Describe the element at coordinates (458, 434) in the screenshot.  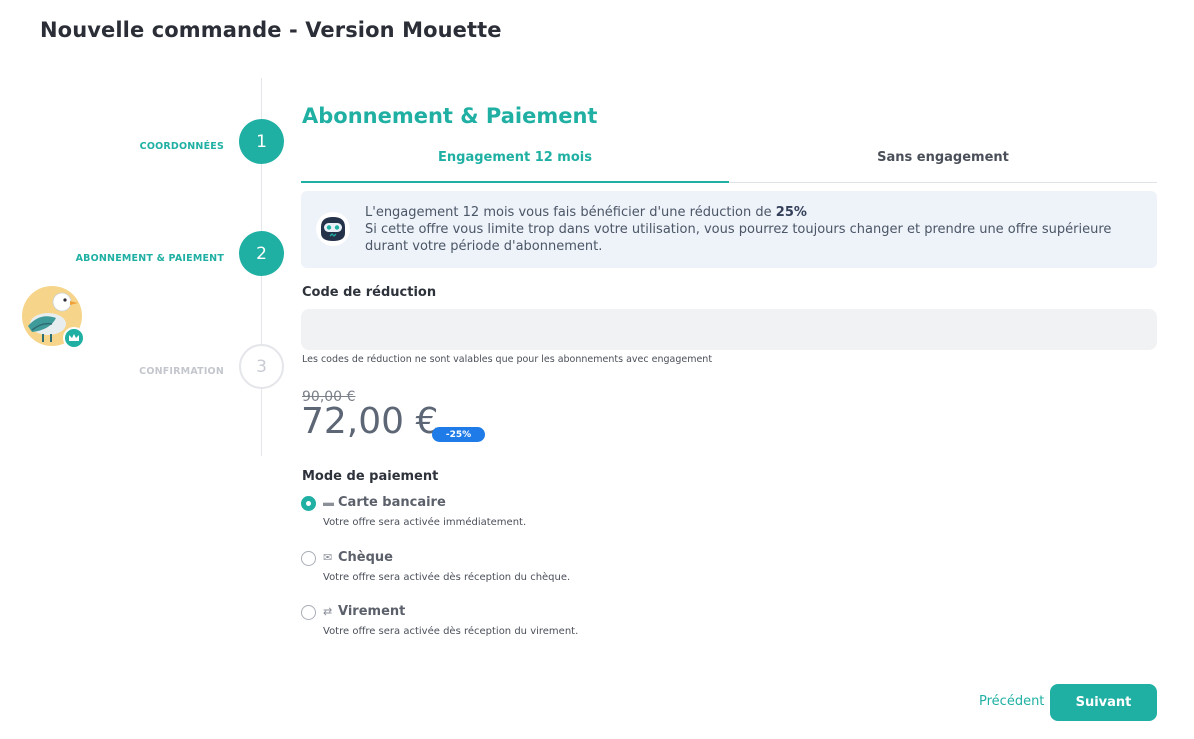
I see `discount-badge: -25%` at that location.